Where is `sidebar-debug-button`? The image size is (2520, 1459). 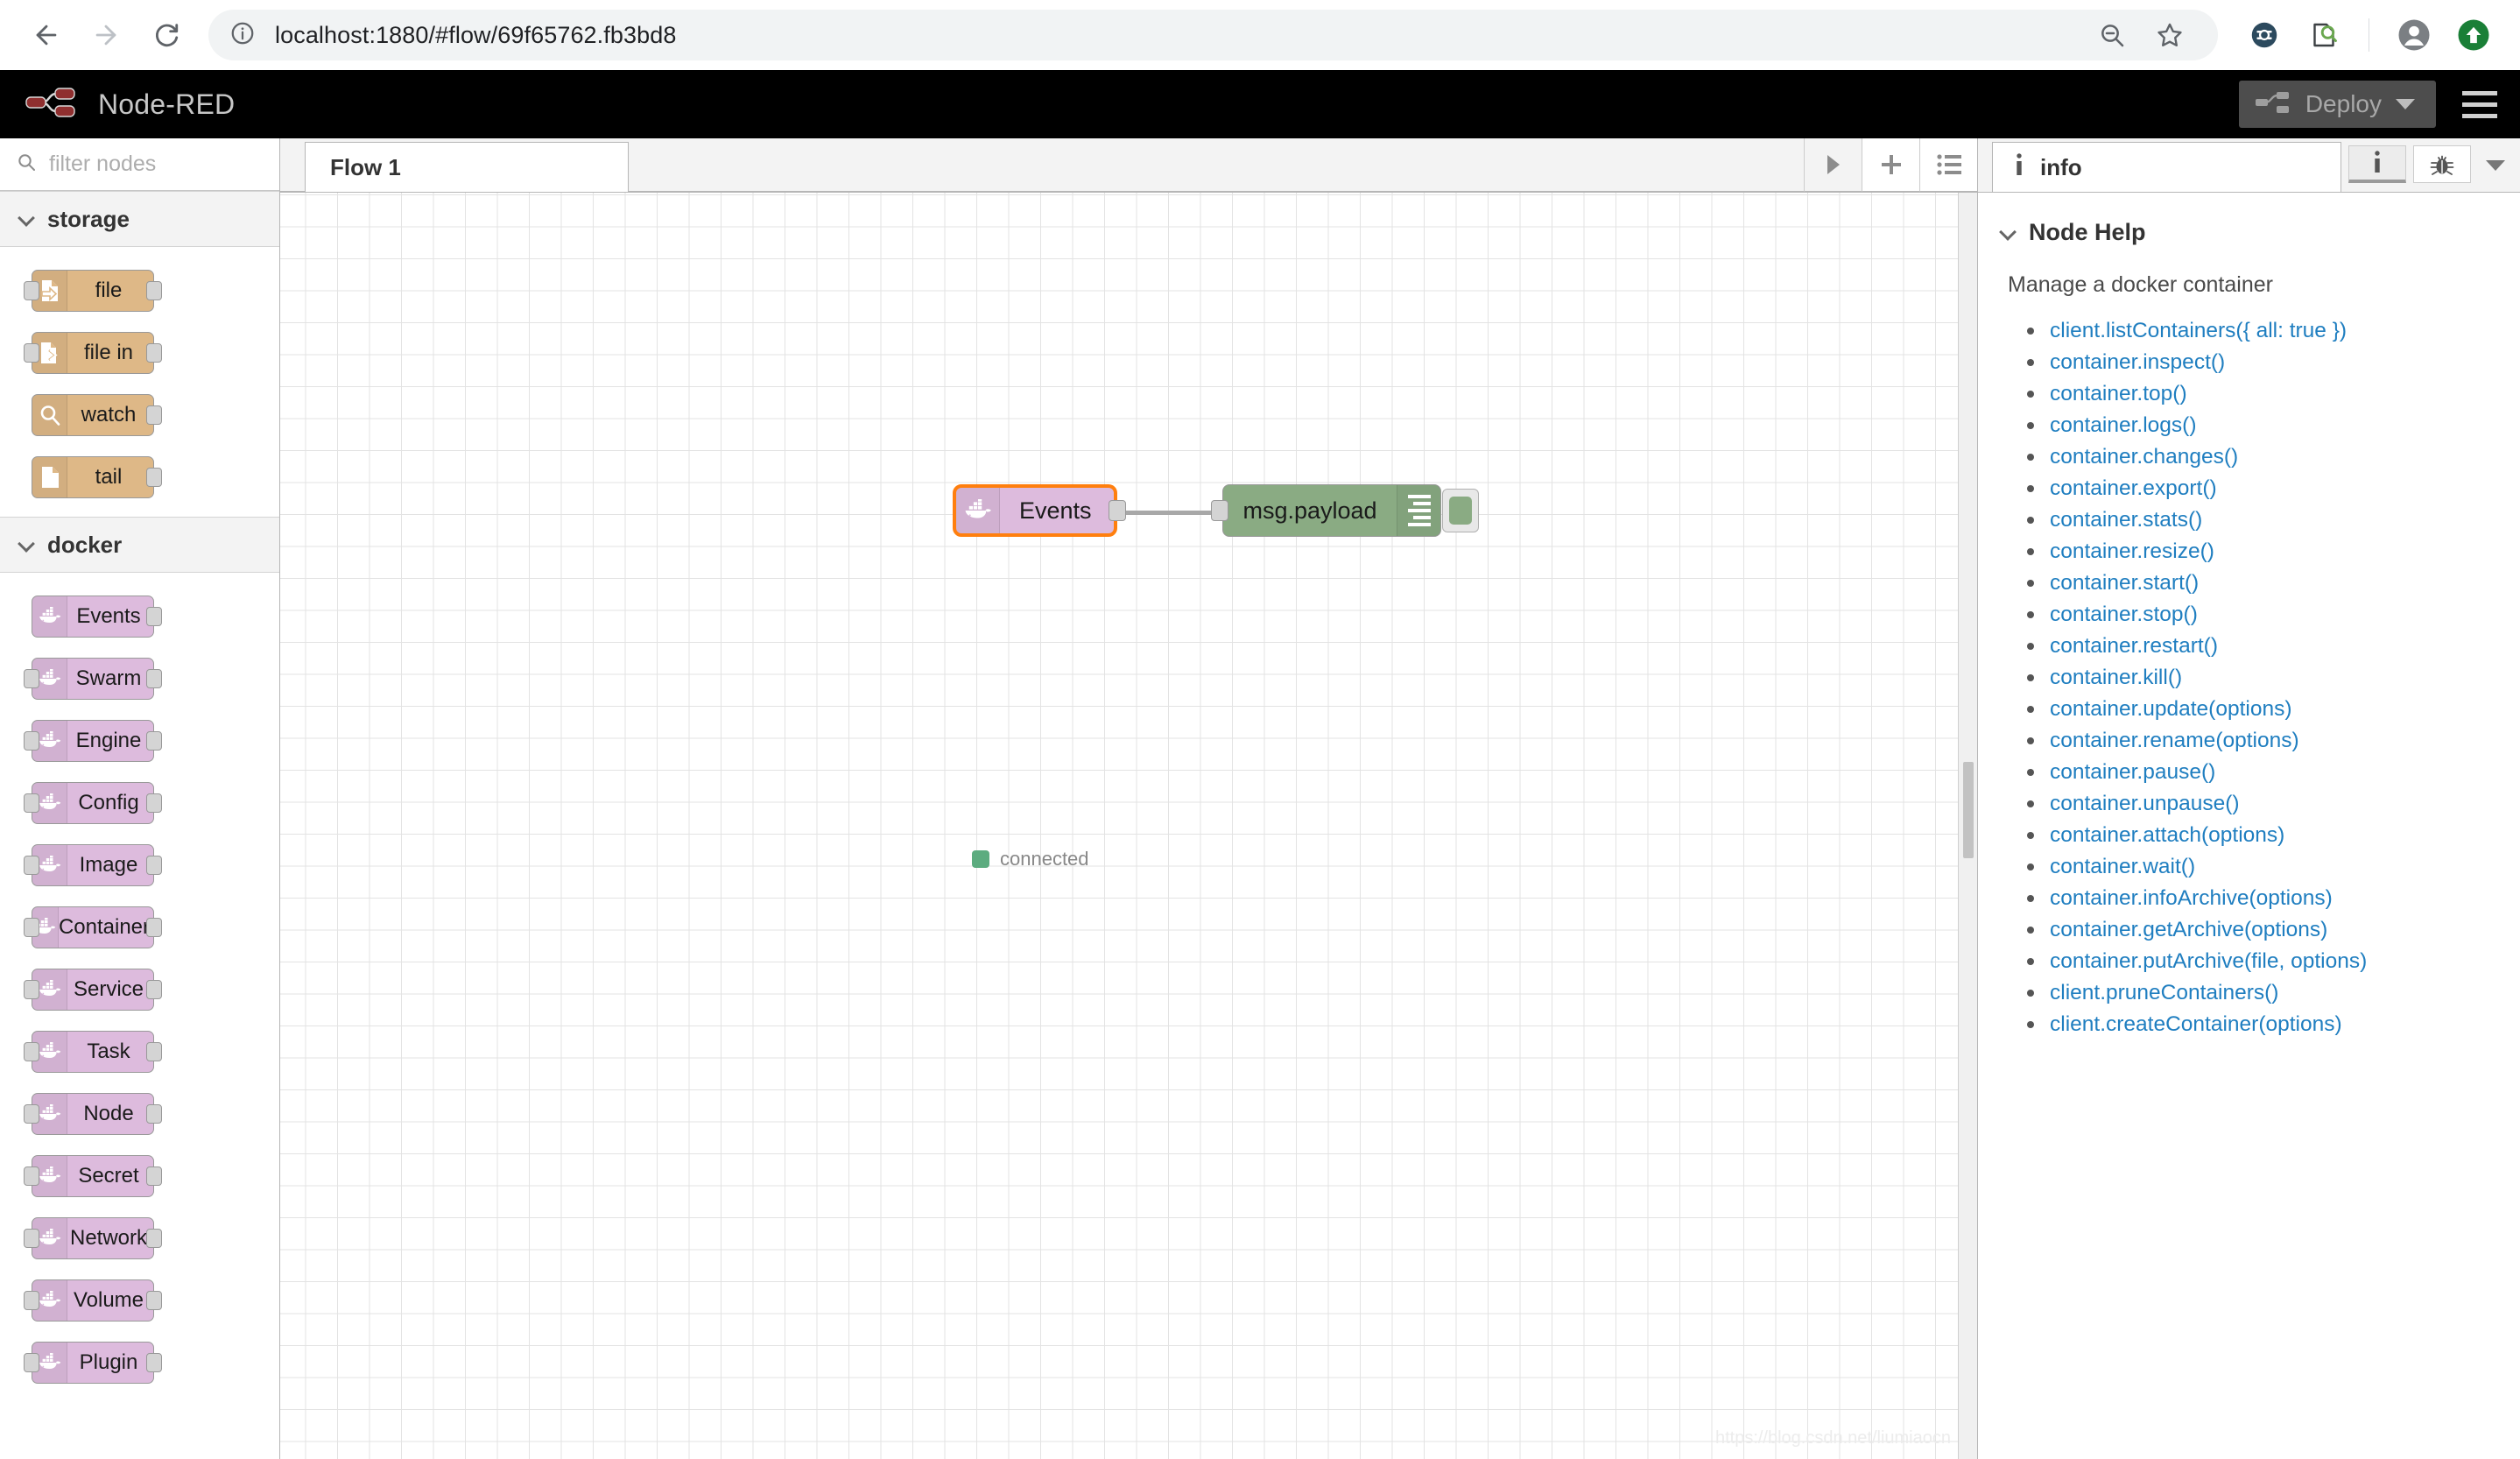 sidebar-debug-button is located at coordinates (2442, 164).